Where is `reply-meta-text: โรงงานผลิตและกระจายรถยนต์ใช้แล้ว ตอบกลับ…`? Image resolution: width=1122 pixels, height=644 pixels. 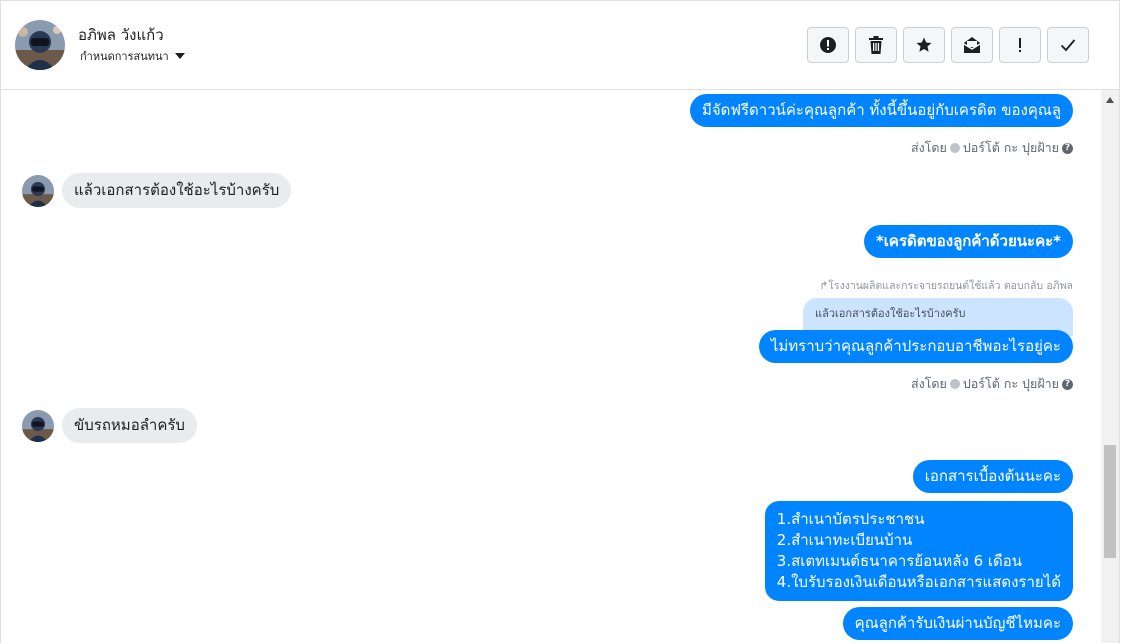 reply-meta-text: โรงงานผลิตและกระจายรถยนต์ใช้แล้ว ตอบกลับ… is located at coordinates (950, 286).